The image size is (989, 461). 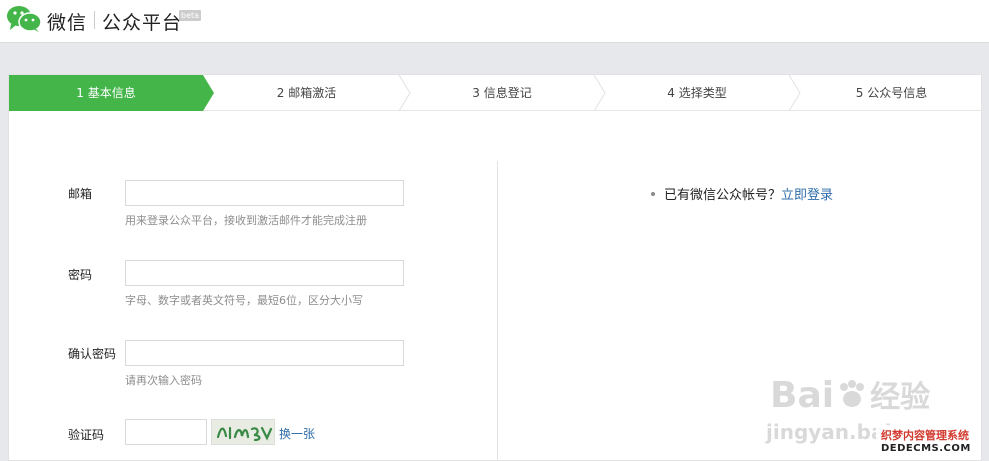 What do you see at coordinates (653, 193) in the screenshot?
I see `bullet-icon` at bounding box center [653, 193].